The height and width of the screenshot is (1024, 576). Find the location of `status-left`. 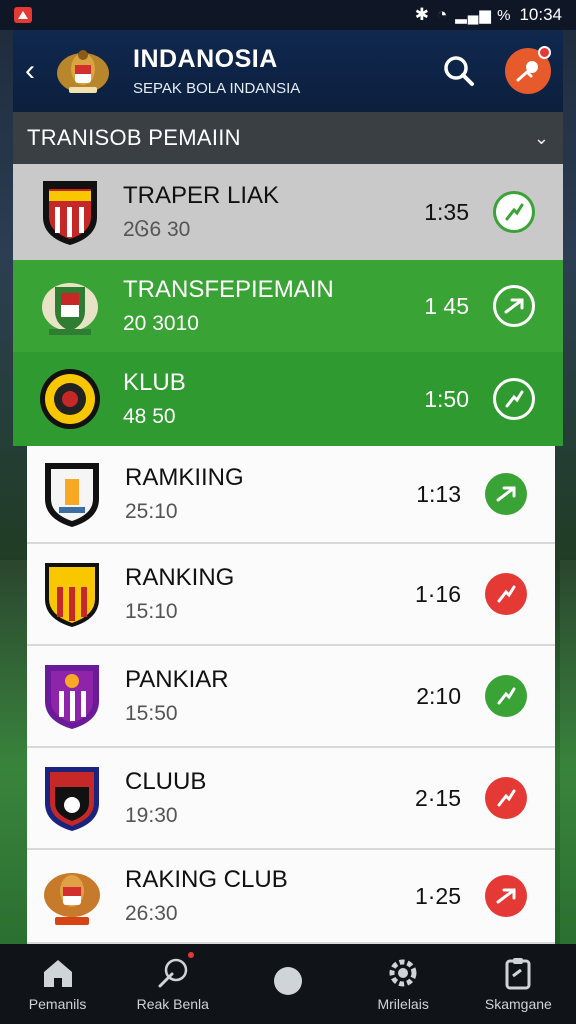

status-left is located at coordinates (23, 15).